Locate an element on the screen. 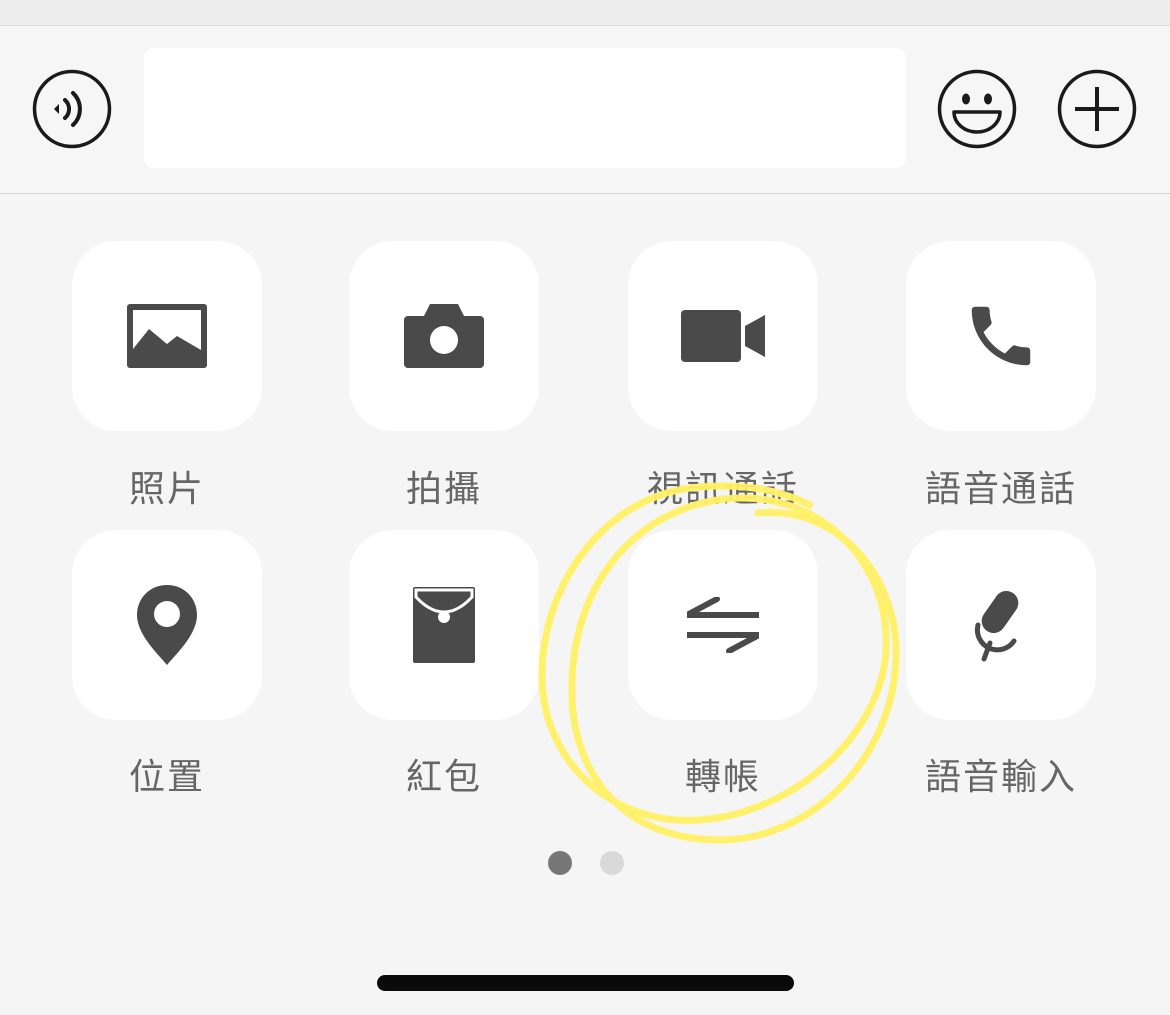 The image size is (1170, 1015). transfer-label: 轉帳 is located at coordinates (722, 777).